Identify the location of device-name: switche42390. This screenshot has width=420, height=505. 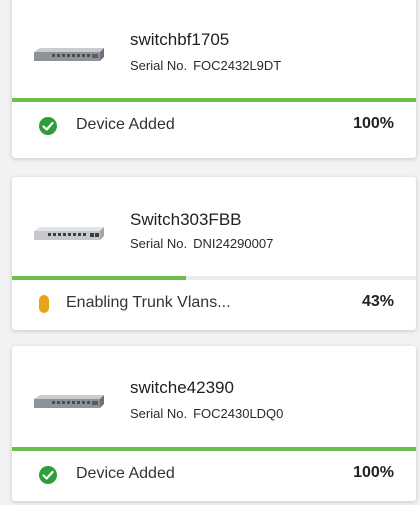
(182, 387).